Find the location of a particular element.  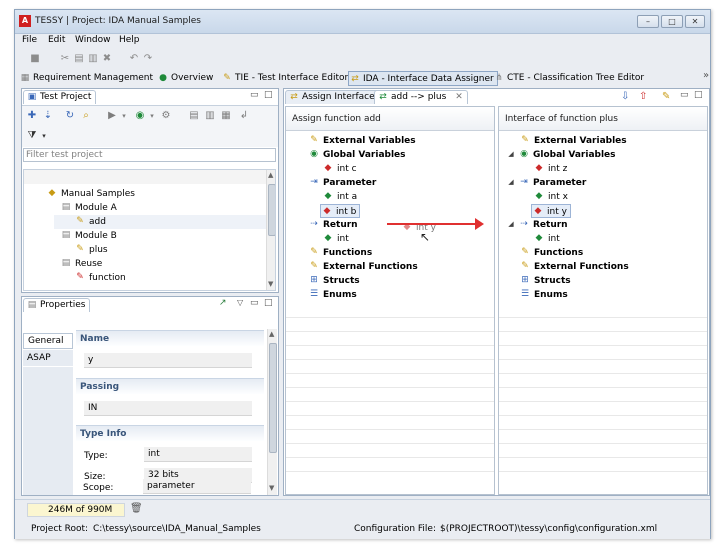

menu-help: Help is located at coordinates (129, 40).